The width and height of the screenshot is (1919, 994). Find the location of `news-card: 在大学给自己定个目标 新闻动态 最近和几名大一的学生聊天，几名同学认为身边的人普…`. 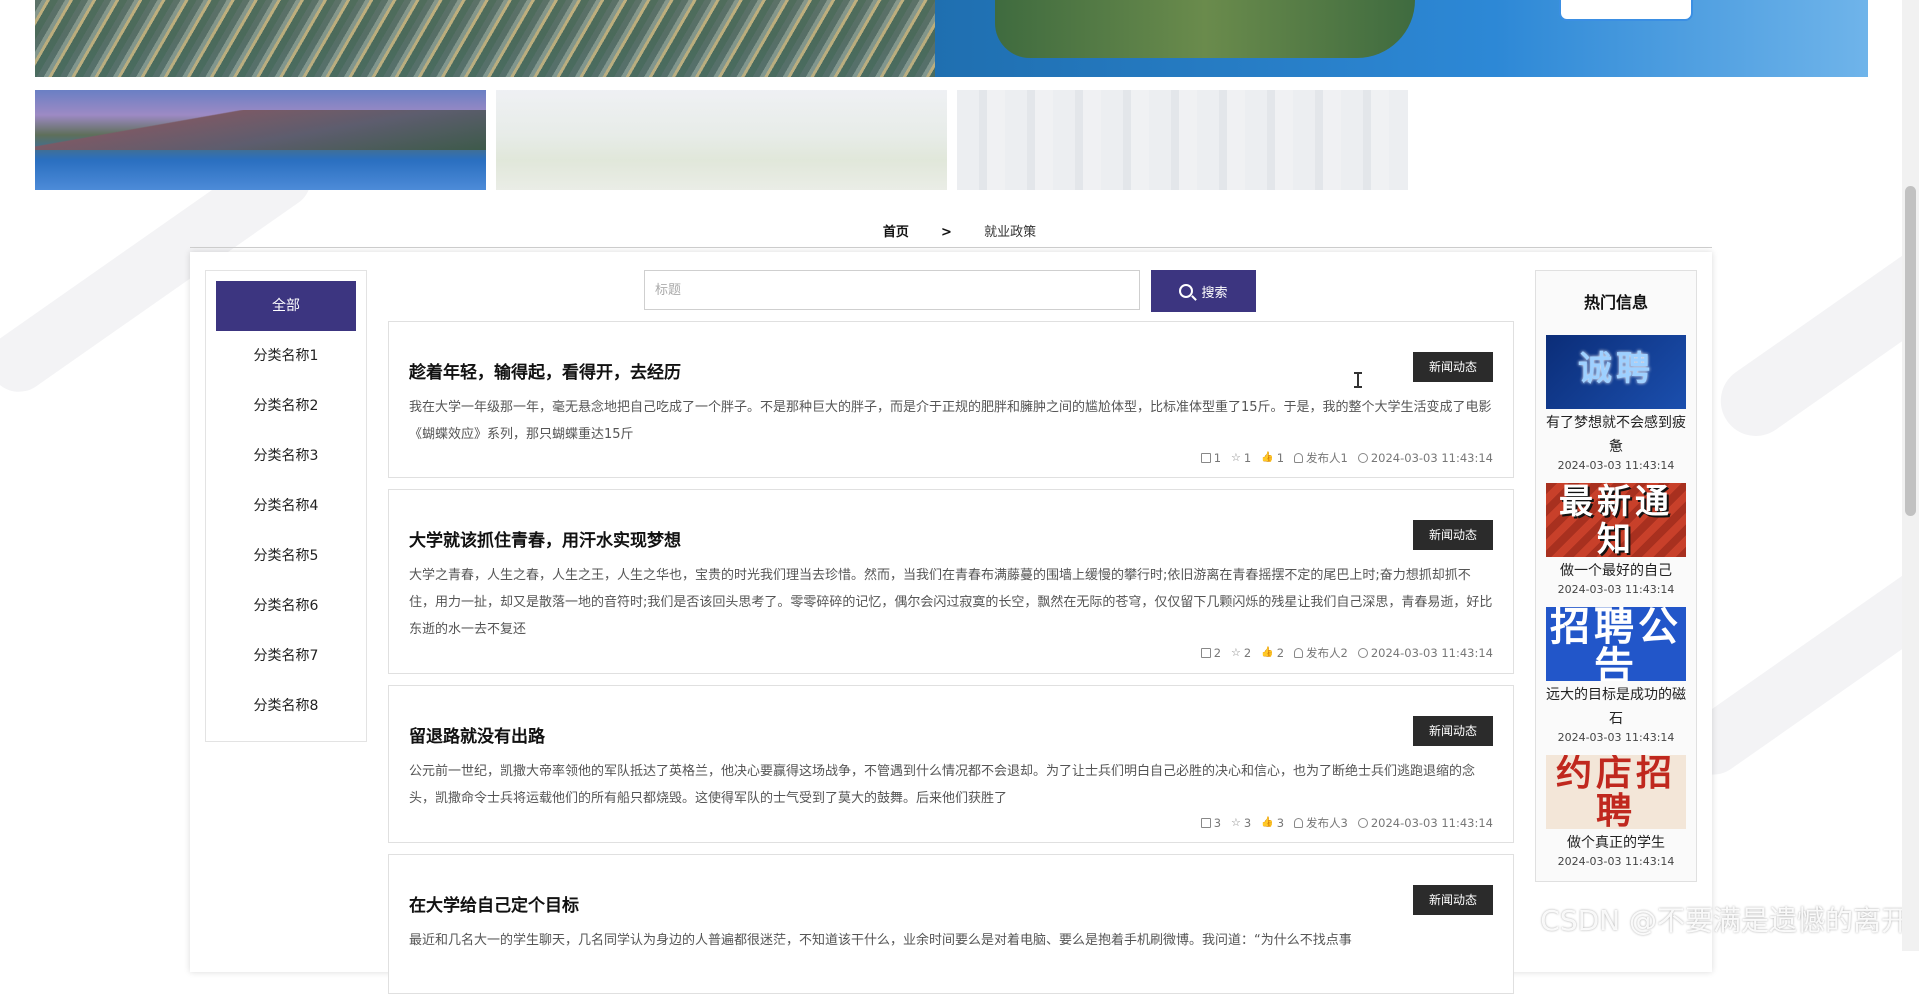

news-card: 在大学给自己定个目标 新闻动态 最近和几名大一的学生聊天，几名同学认为身边的人普… is located at coordinates (951, 924).